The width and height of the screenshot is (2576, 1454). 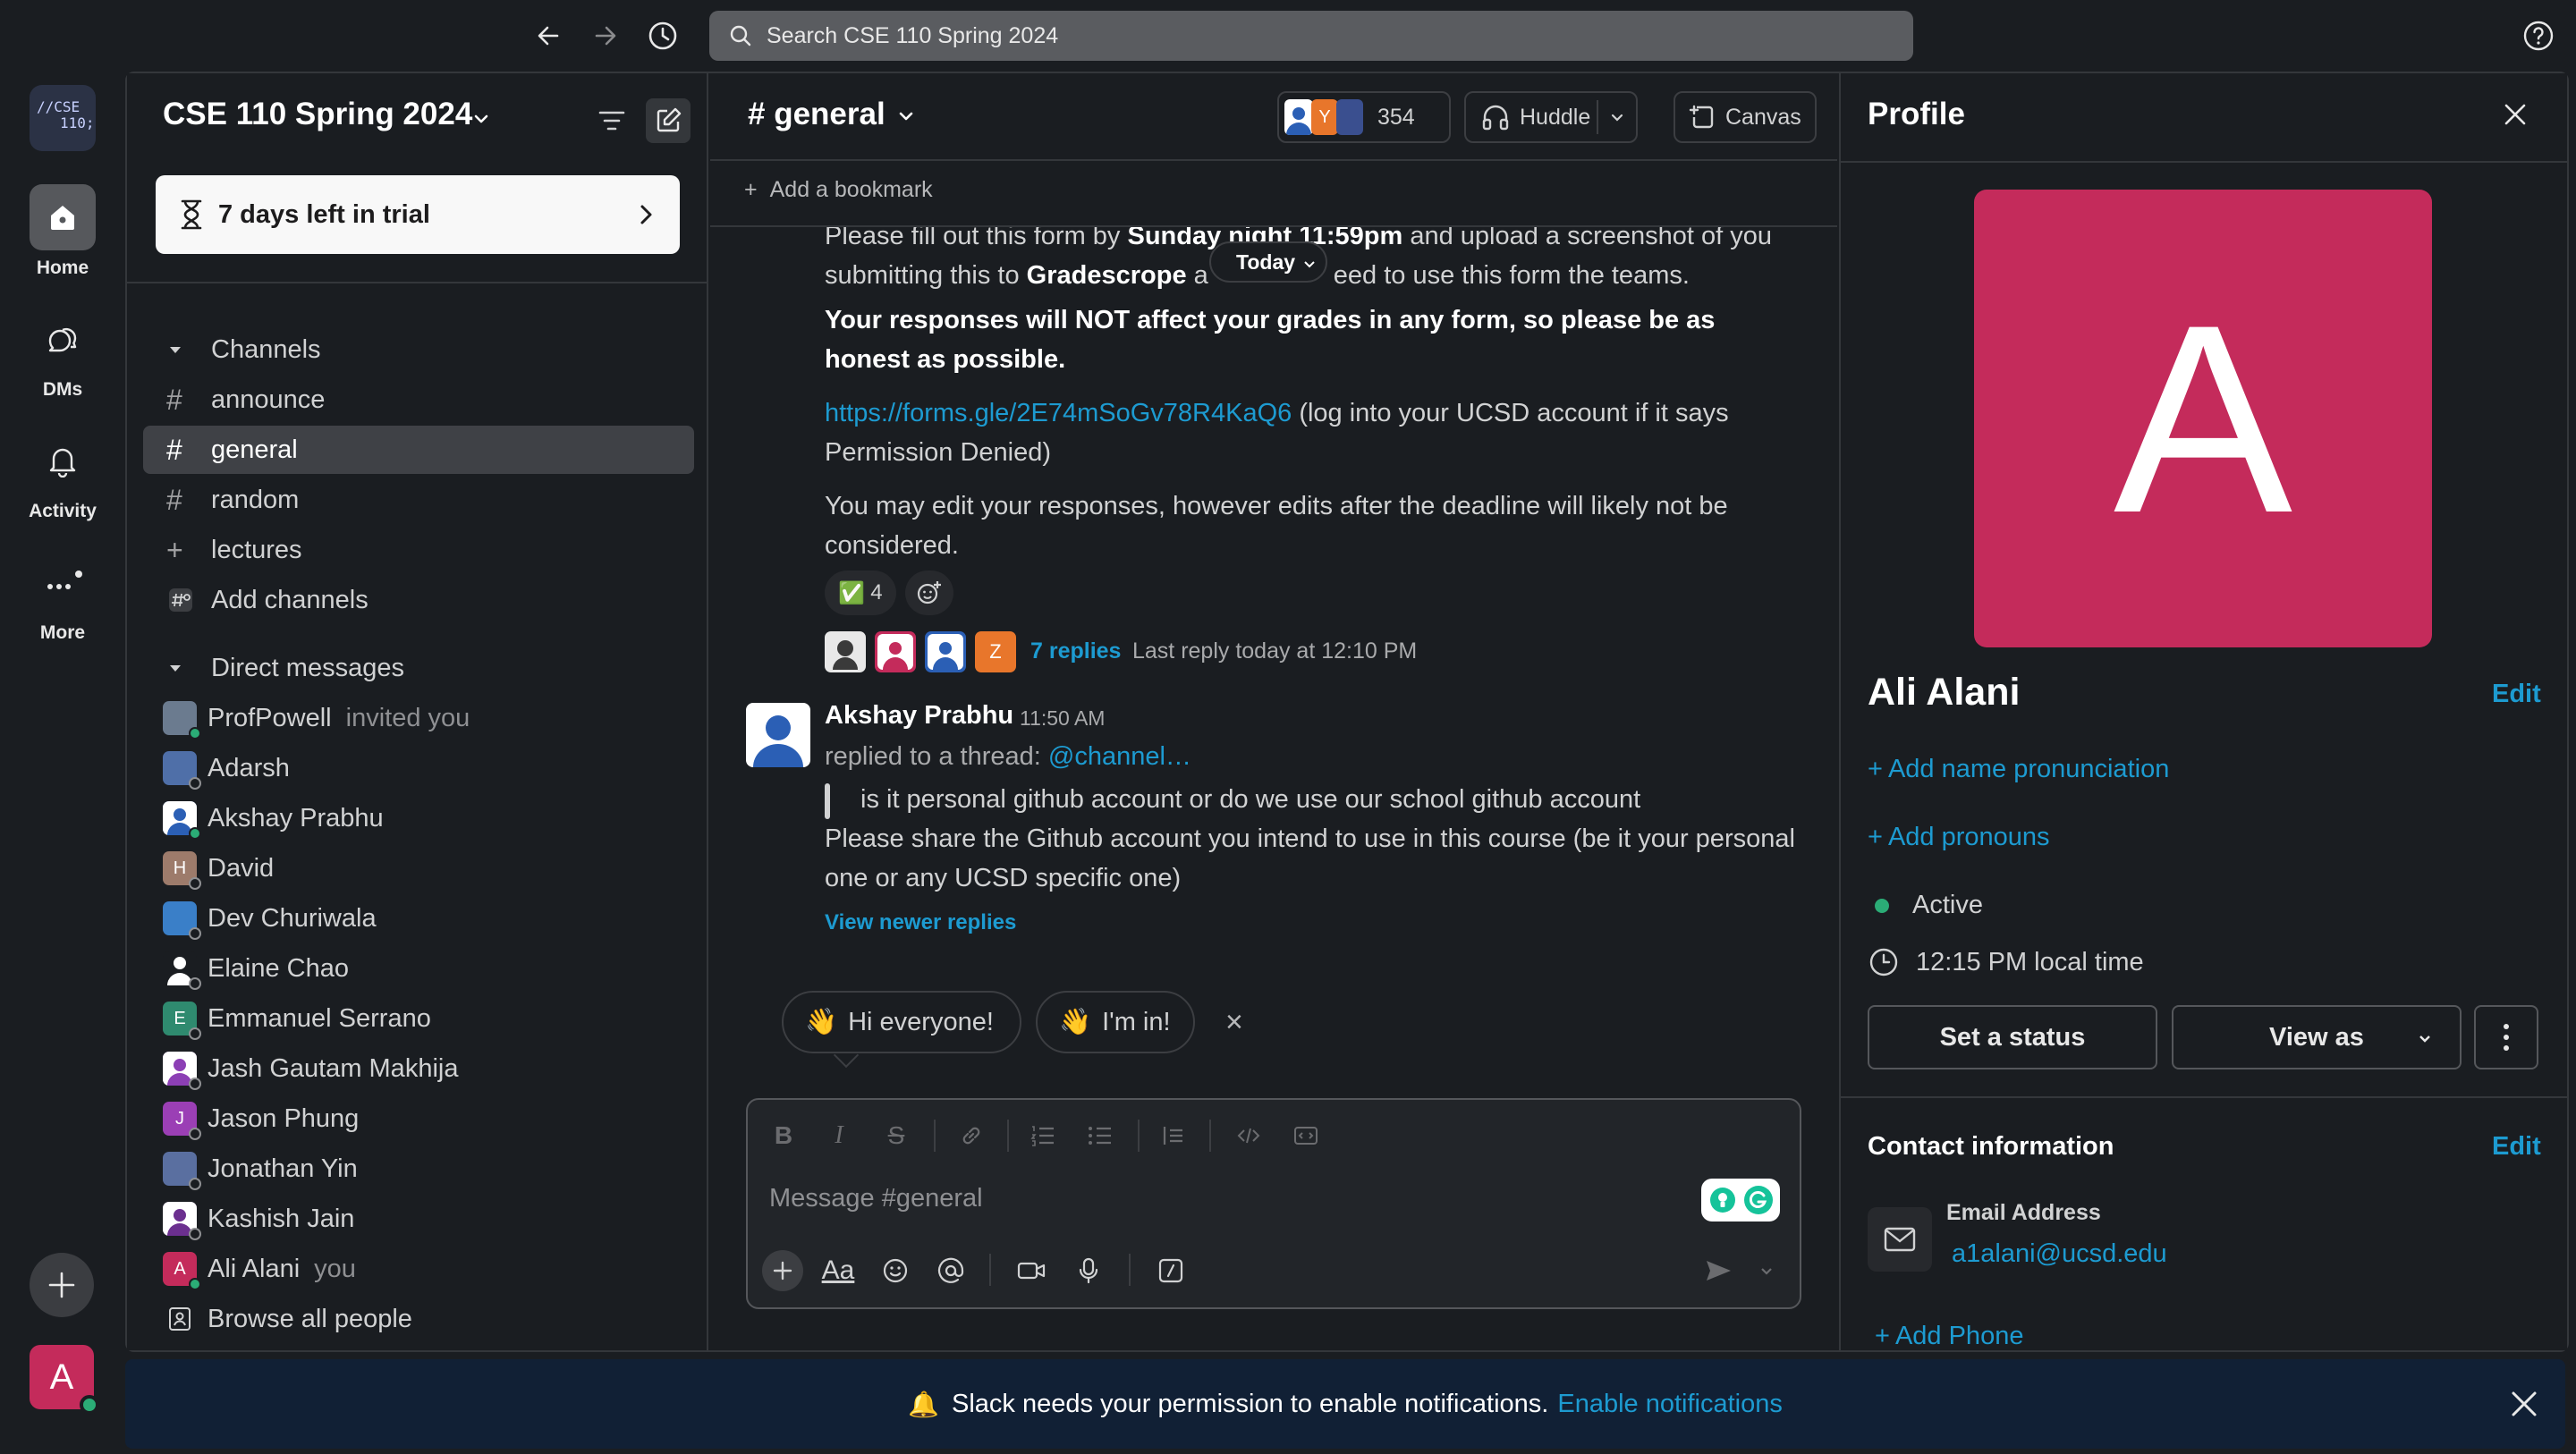 What do you see at coordinates (2538, 36) in the screenshot?
I see `help-icon` at bounding box center [2538, 36].